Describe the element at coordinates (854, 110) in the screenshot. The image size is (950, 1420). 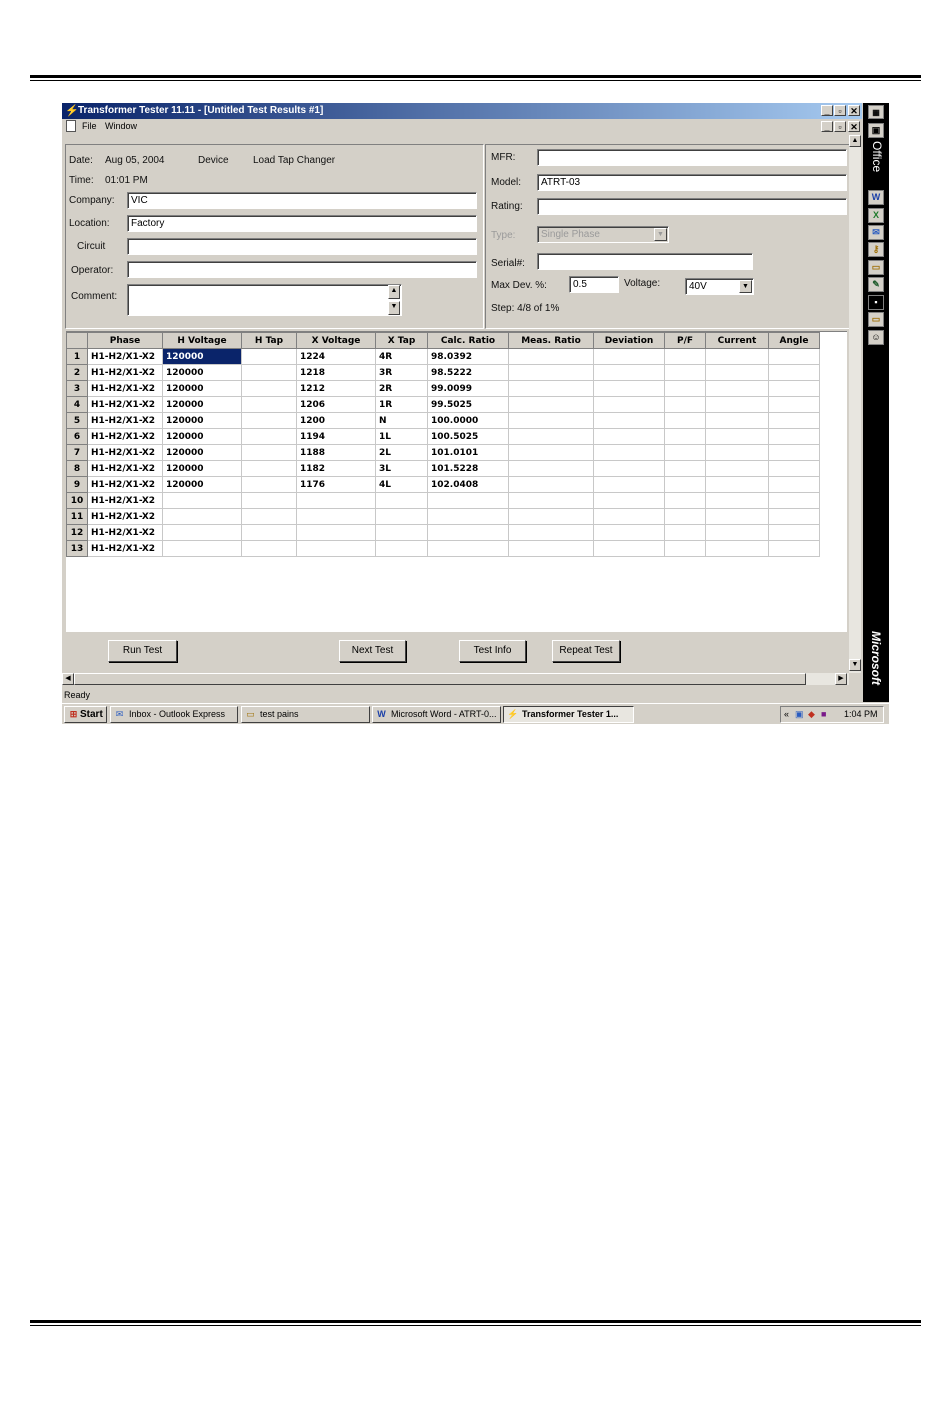
I see `close-button: ✕` at that location.